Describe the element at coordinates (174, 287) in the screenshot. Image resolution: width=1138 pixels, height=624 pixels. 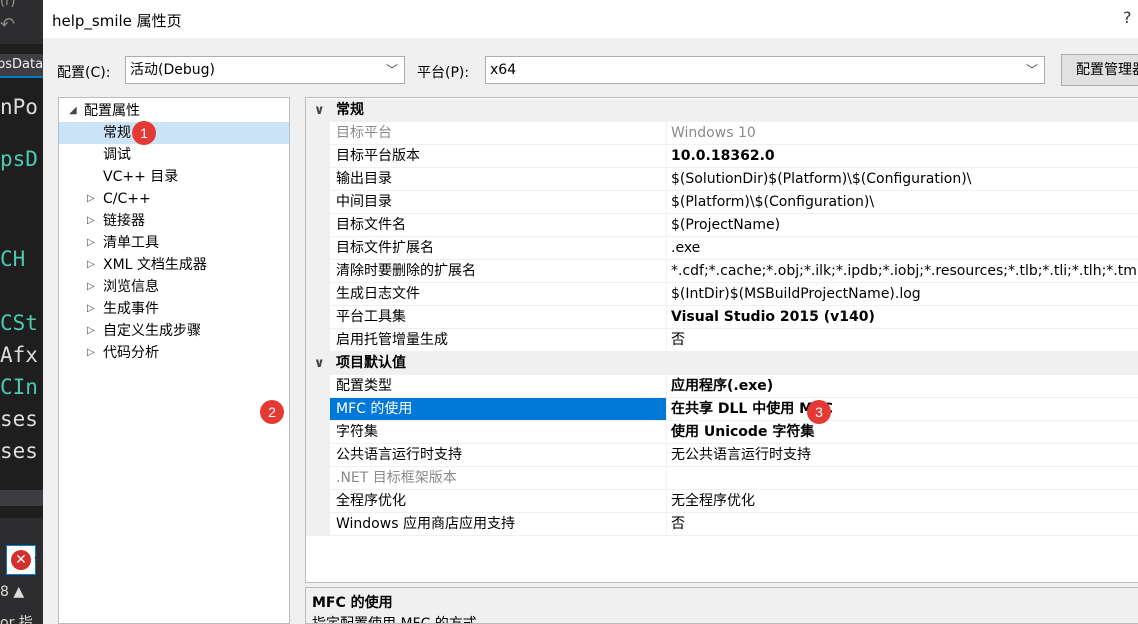
I see `tree-item: ▷ 浏览信息` at that location.